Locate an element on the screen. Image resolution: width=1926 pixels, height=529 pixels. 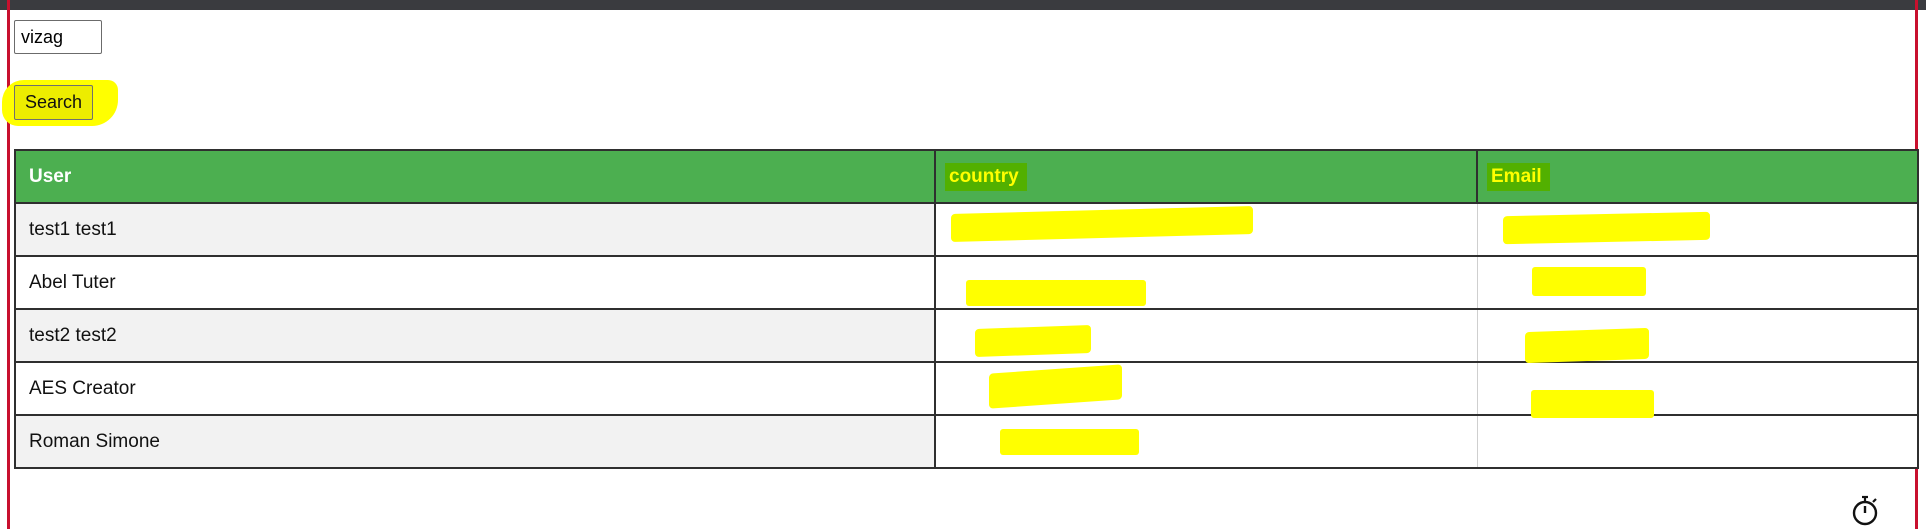
column-header-user: User is located at coordinates (475, 176).